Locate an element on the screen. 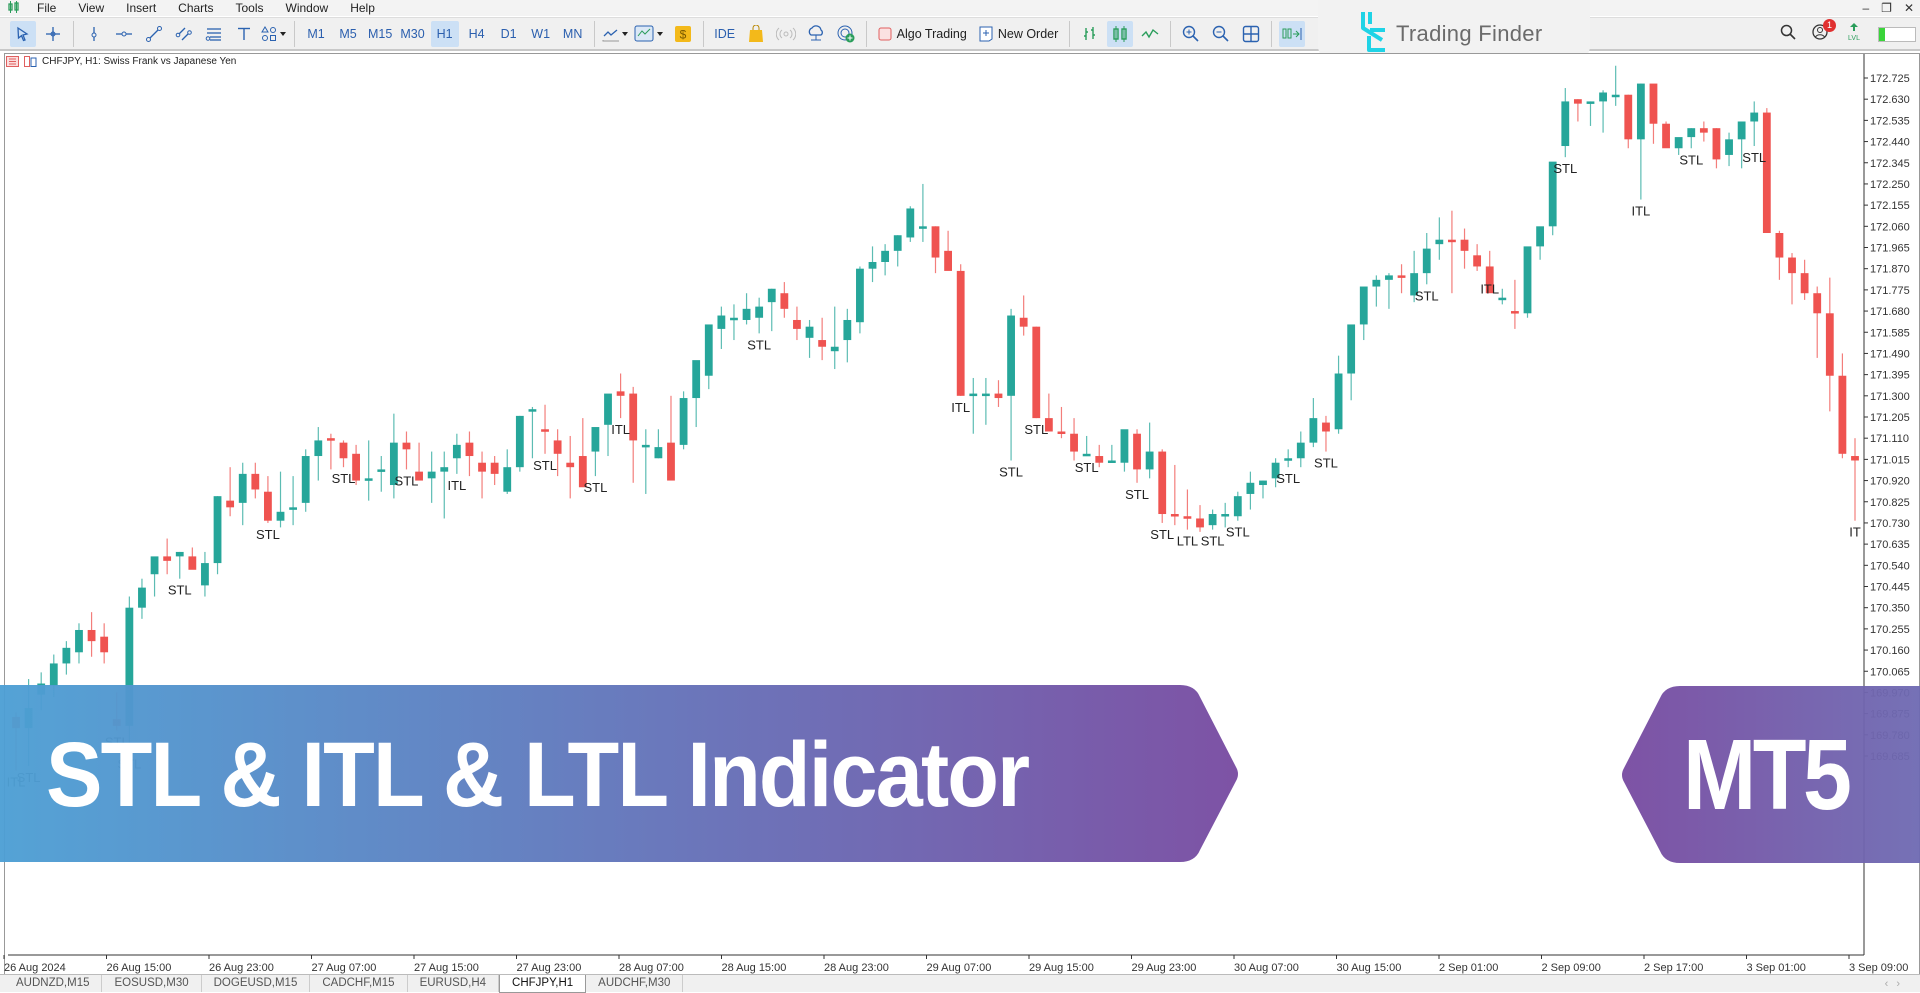  chart-tab: DOGEUSD,M15 is located at coordinates (256, 983).